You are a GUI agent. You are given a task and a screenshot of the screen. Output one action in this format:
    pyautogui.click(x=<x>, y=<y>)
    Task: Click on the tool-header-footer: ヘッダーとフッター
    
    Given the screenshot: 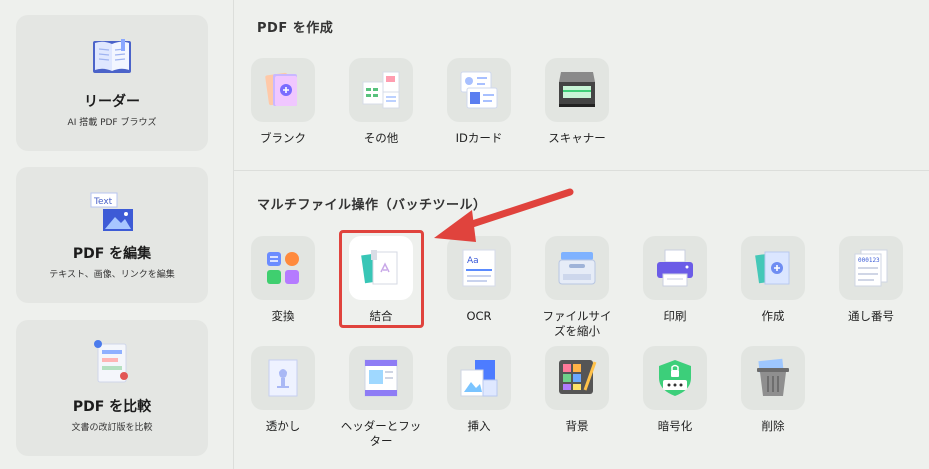 What is the action you would take?
    pyautogui.click(x=381, y=397)
    